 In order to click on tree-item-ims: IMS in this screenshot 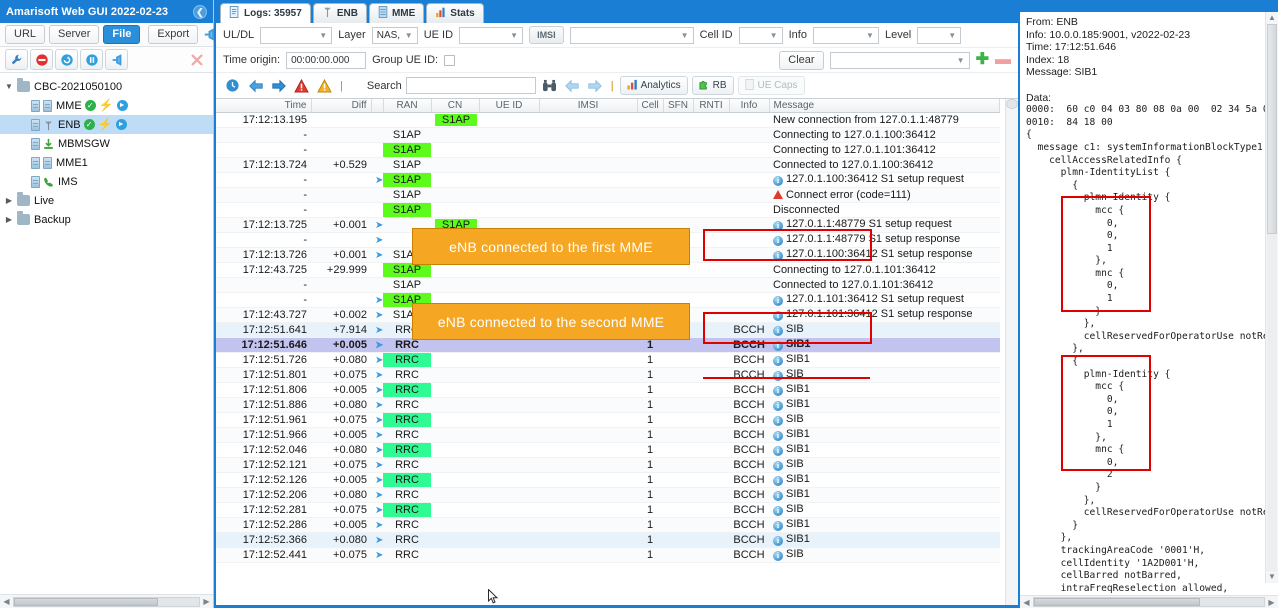, I will do `click(106, 181)`.